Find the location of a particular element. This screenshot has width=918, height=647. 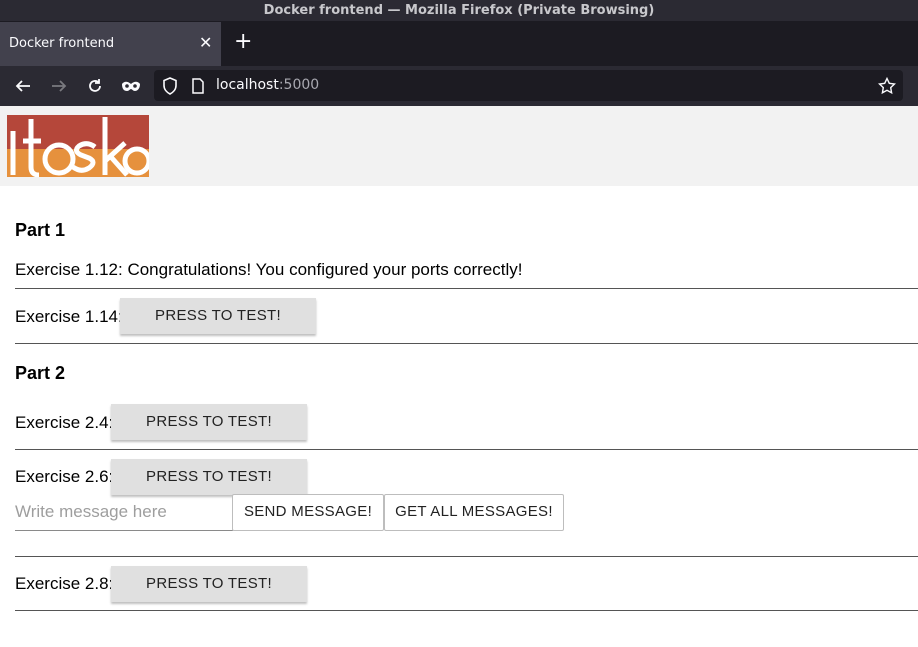

exercise-2-4-test-button: PRESS TO TEST! is located at coordinates (209, 422).